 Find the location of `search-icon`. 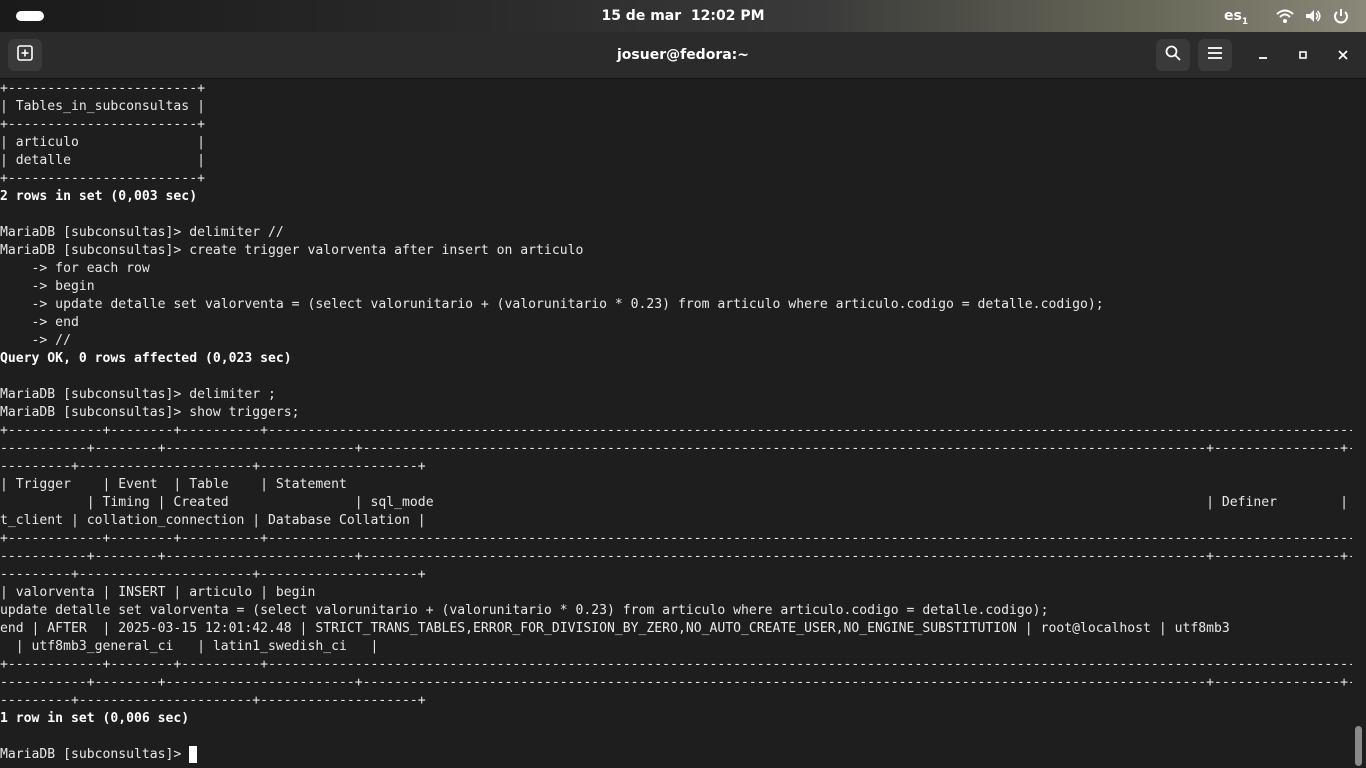

search-icon is located at coordinates (1173, 55).